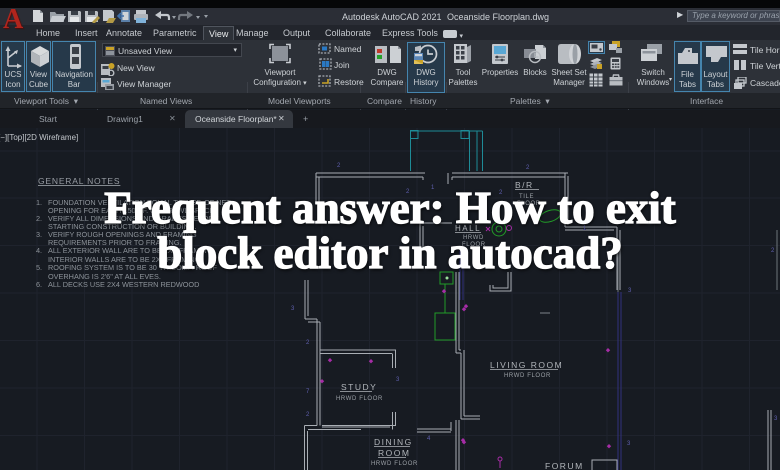 The image size is (780, 470). Describe the element at coordinates (429, 439) in the screenshot. I see `svg-text: 4` at that location.